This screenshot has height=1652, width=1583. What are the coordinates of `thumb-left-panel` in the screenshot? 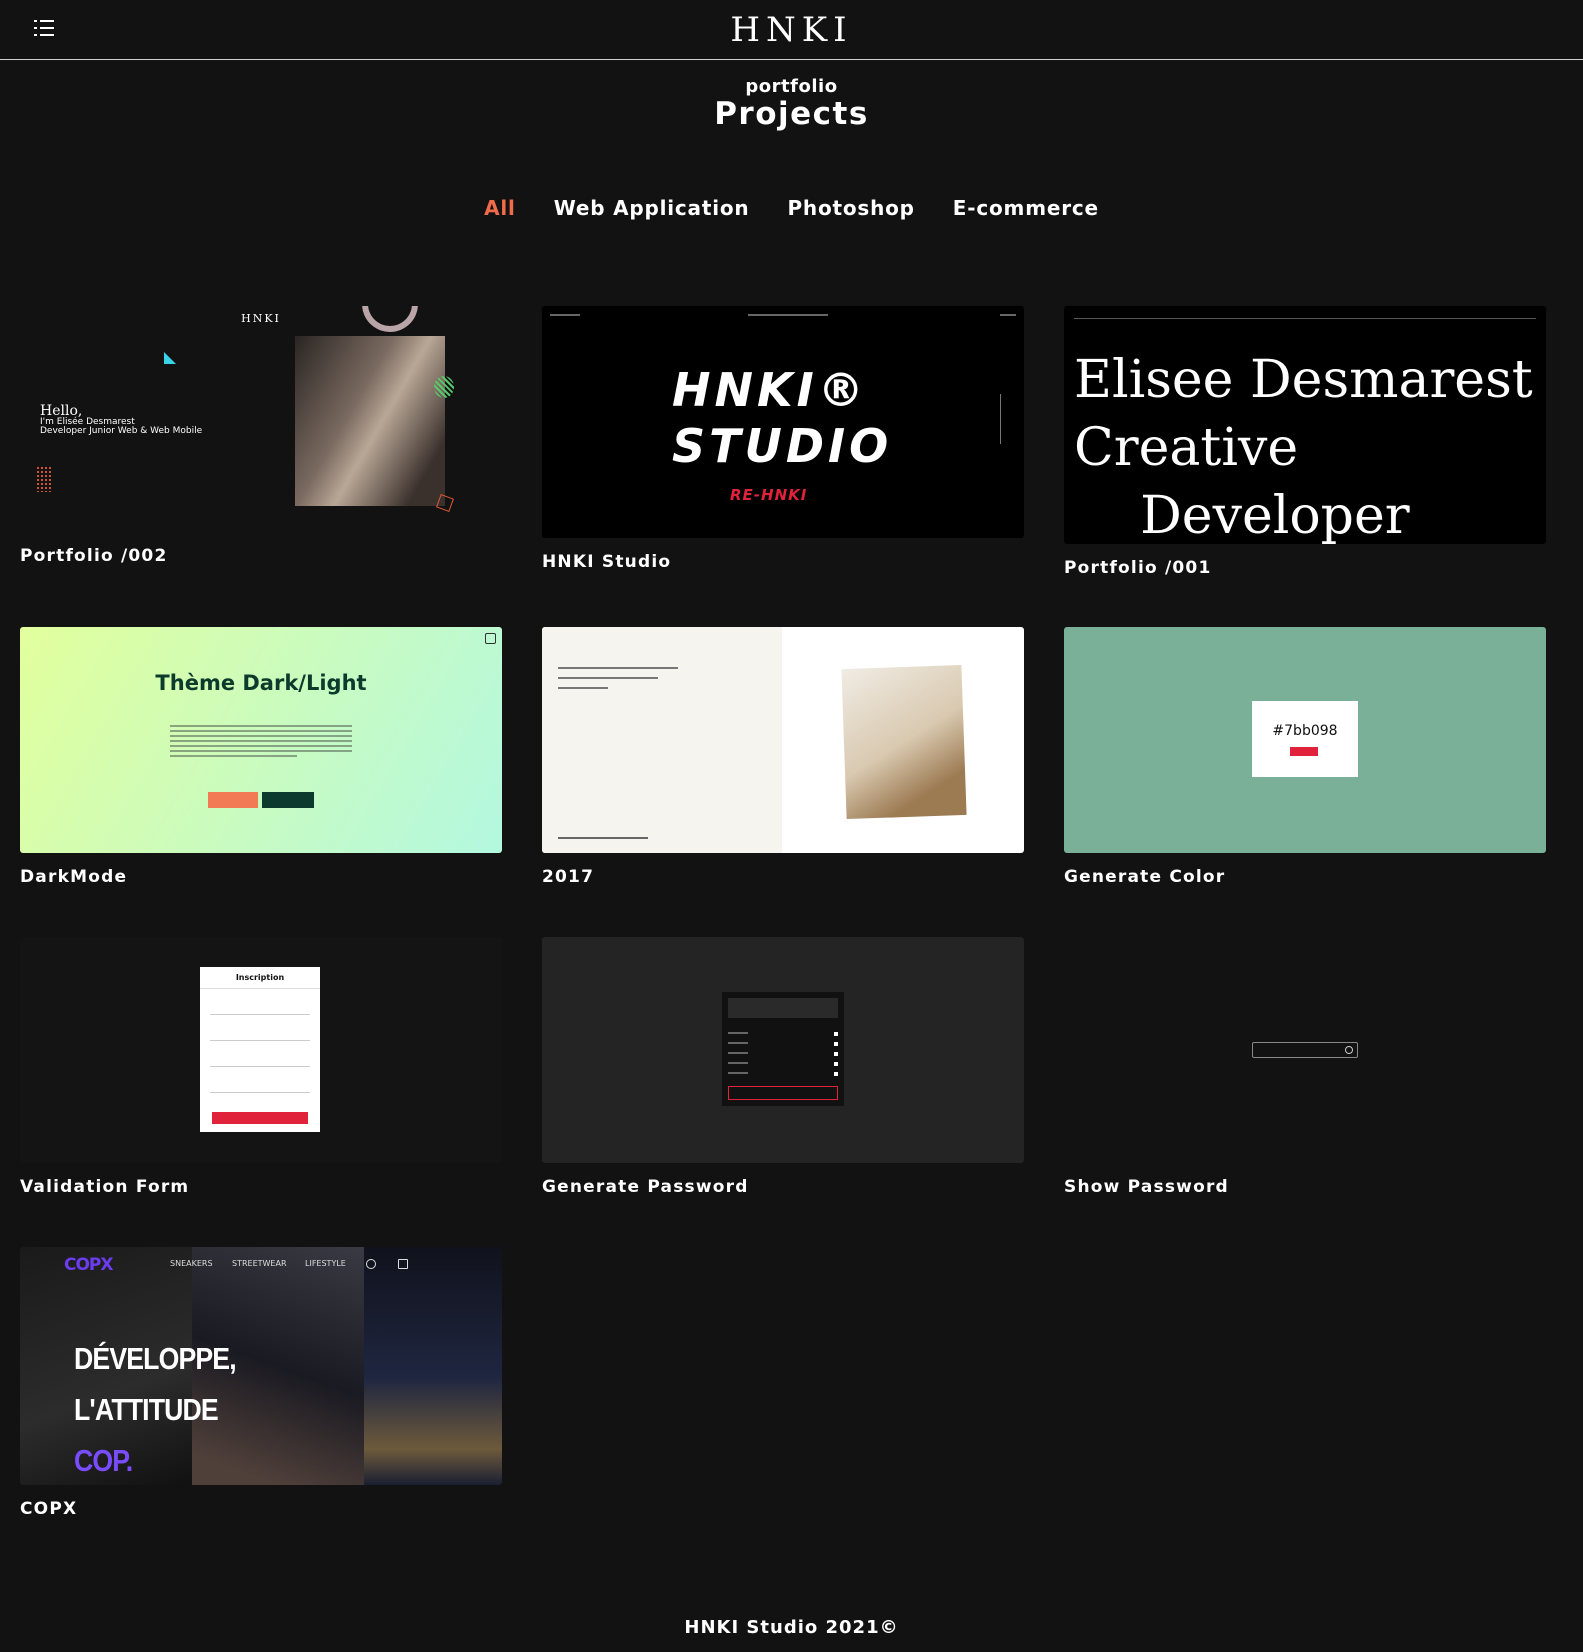 It's located at (662, 740).